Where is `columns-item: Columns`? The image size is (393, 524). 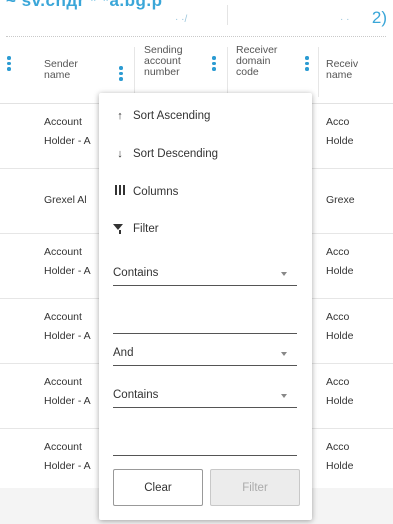
columns-item: Columns is located at coordinates (145, 191).